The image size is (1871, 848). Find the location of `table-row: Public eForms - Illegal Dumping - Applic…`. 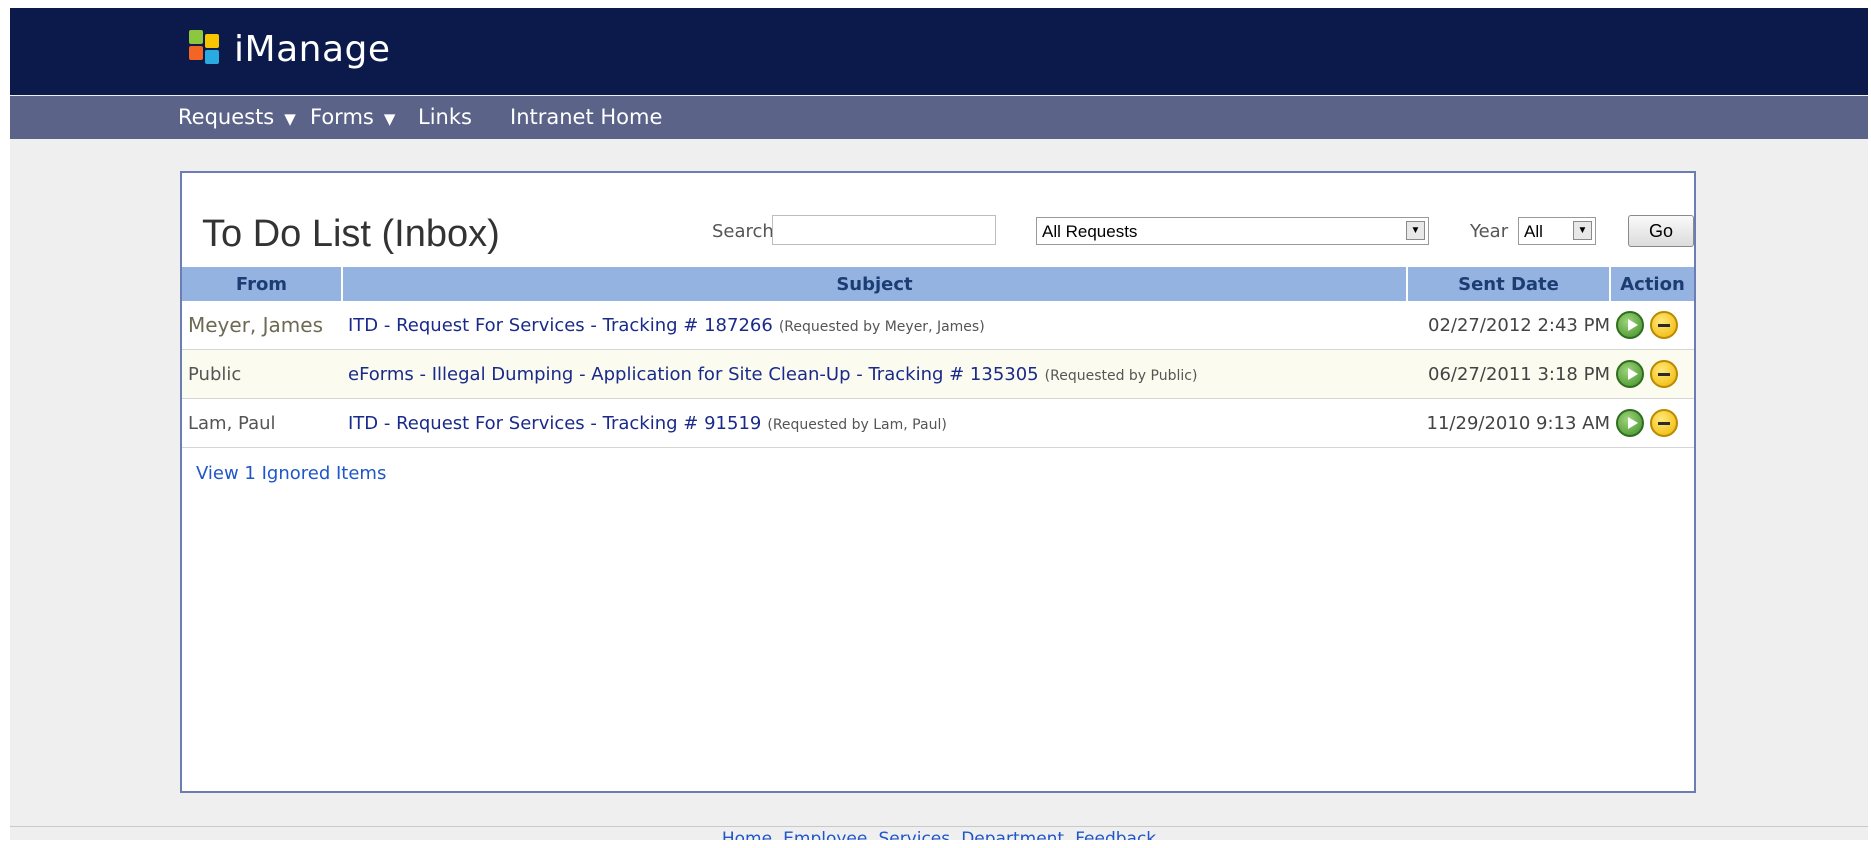

table-row: Public eForms - Illegal Dumping - Applic… is located at coordinates (938, 374).